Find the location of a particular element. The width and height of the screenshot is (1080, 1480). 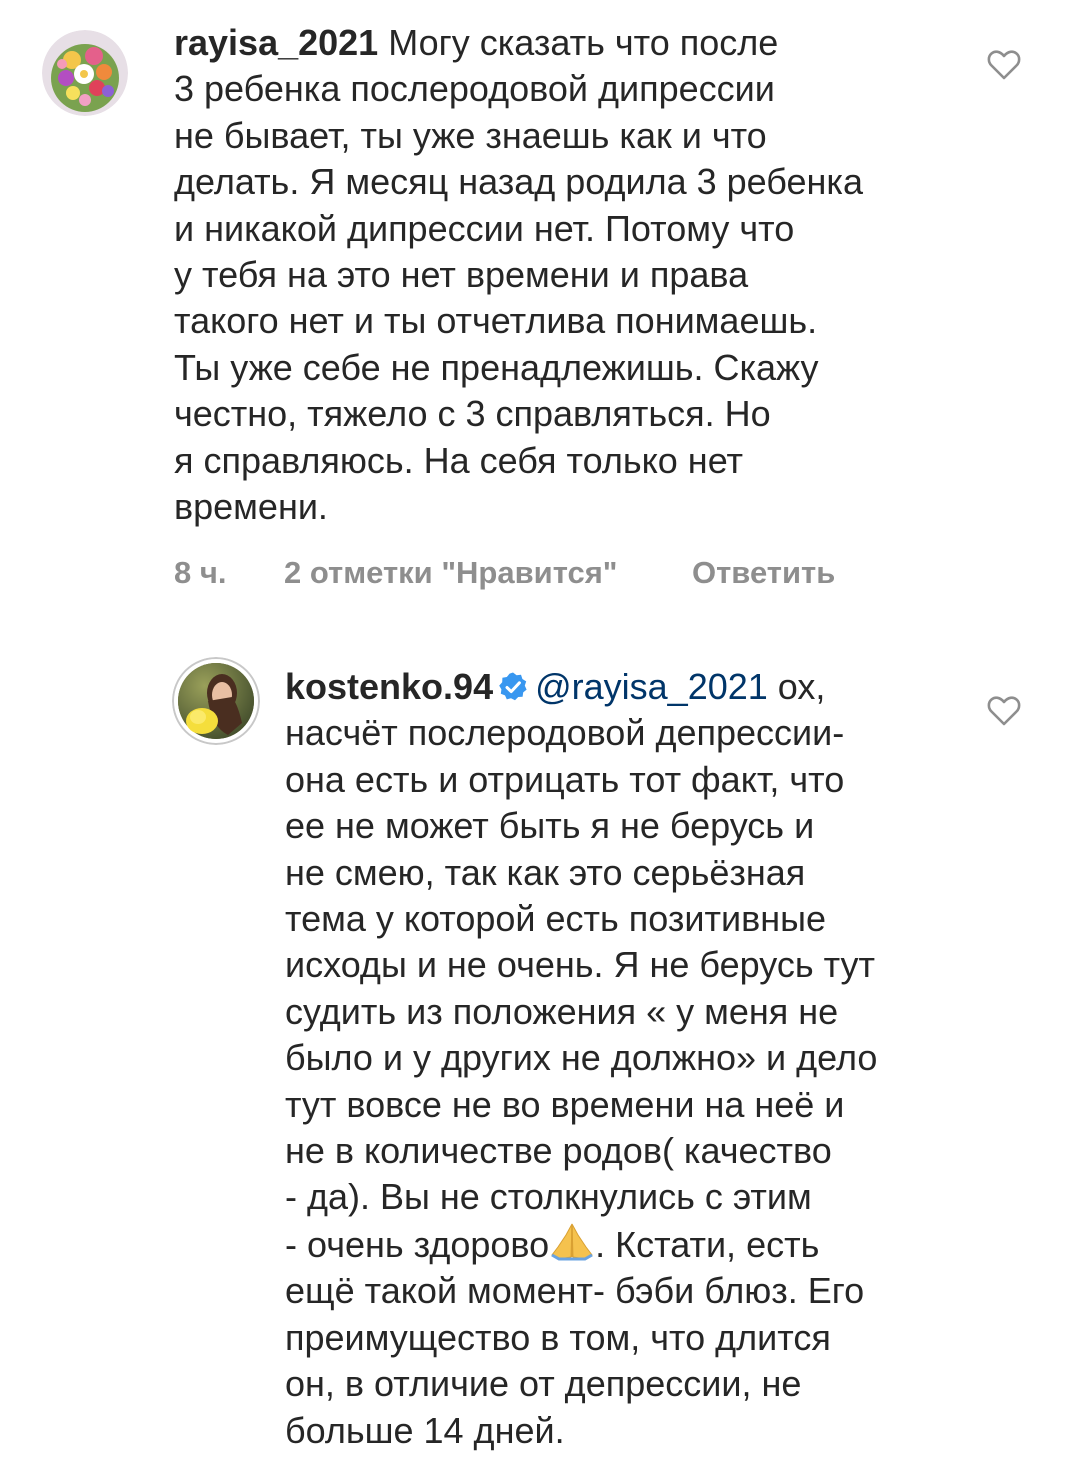

comment-line: исходы и не очень. Я не берусь тут is located at coordinates (580, 965).